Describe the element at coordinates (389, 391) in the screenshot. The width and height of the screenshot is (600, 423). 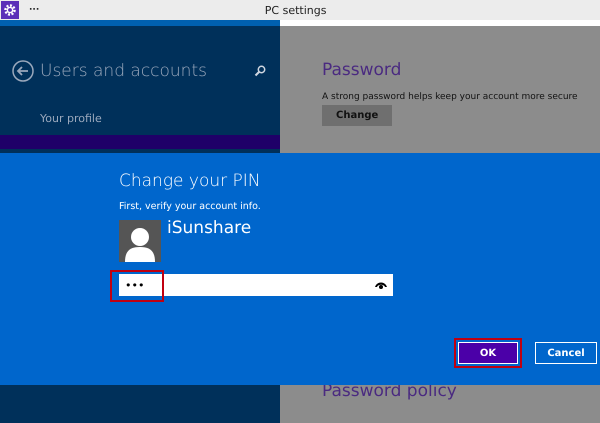
I see `section-title: Password policy` at that location.